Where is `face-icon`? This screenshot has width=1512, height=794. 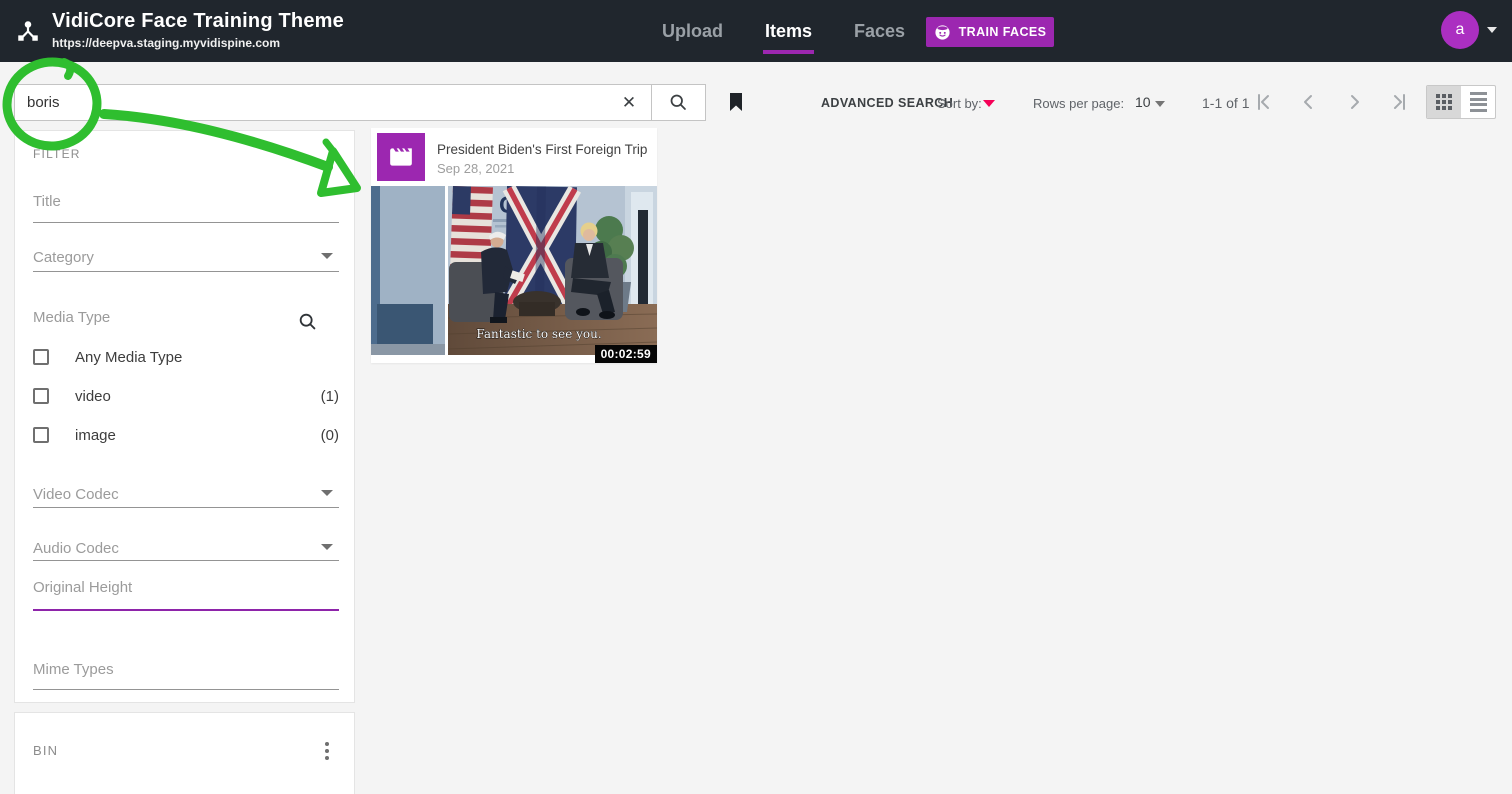 face-icon is located at coordinates (942, 32).